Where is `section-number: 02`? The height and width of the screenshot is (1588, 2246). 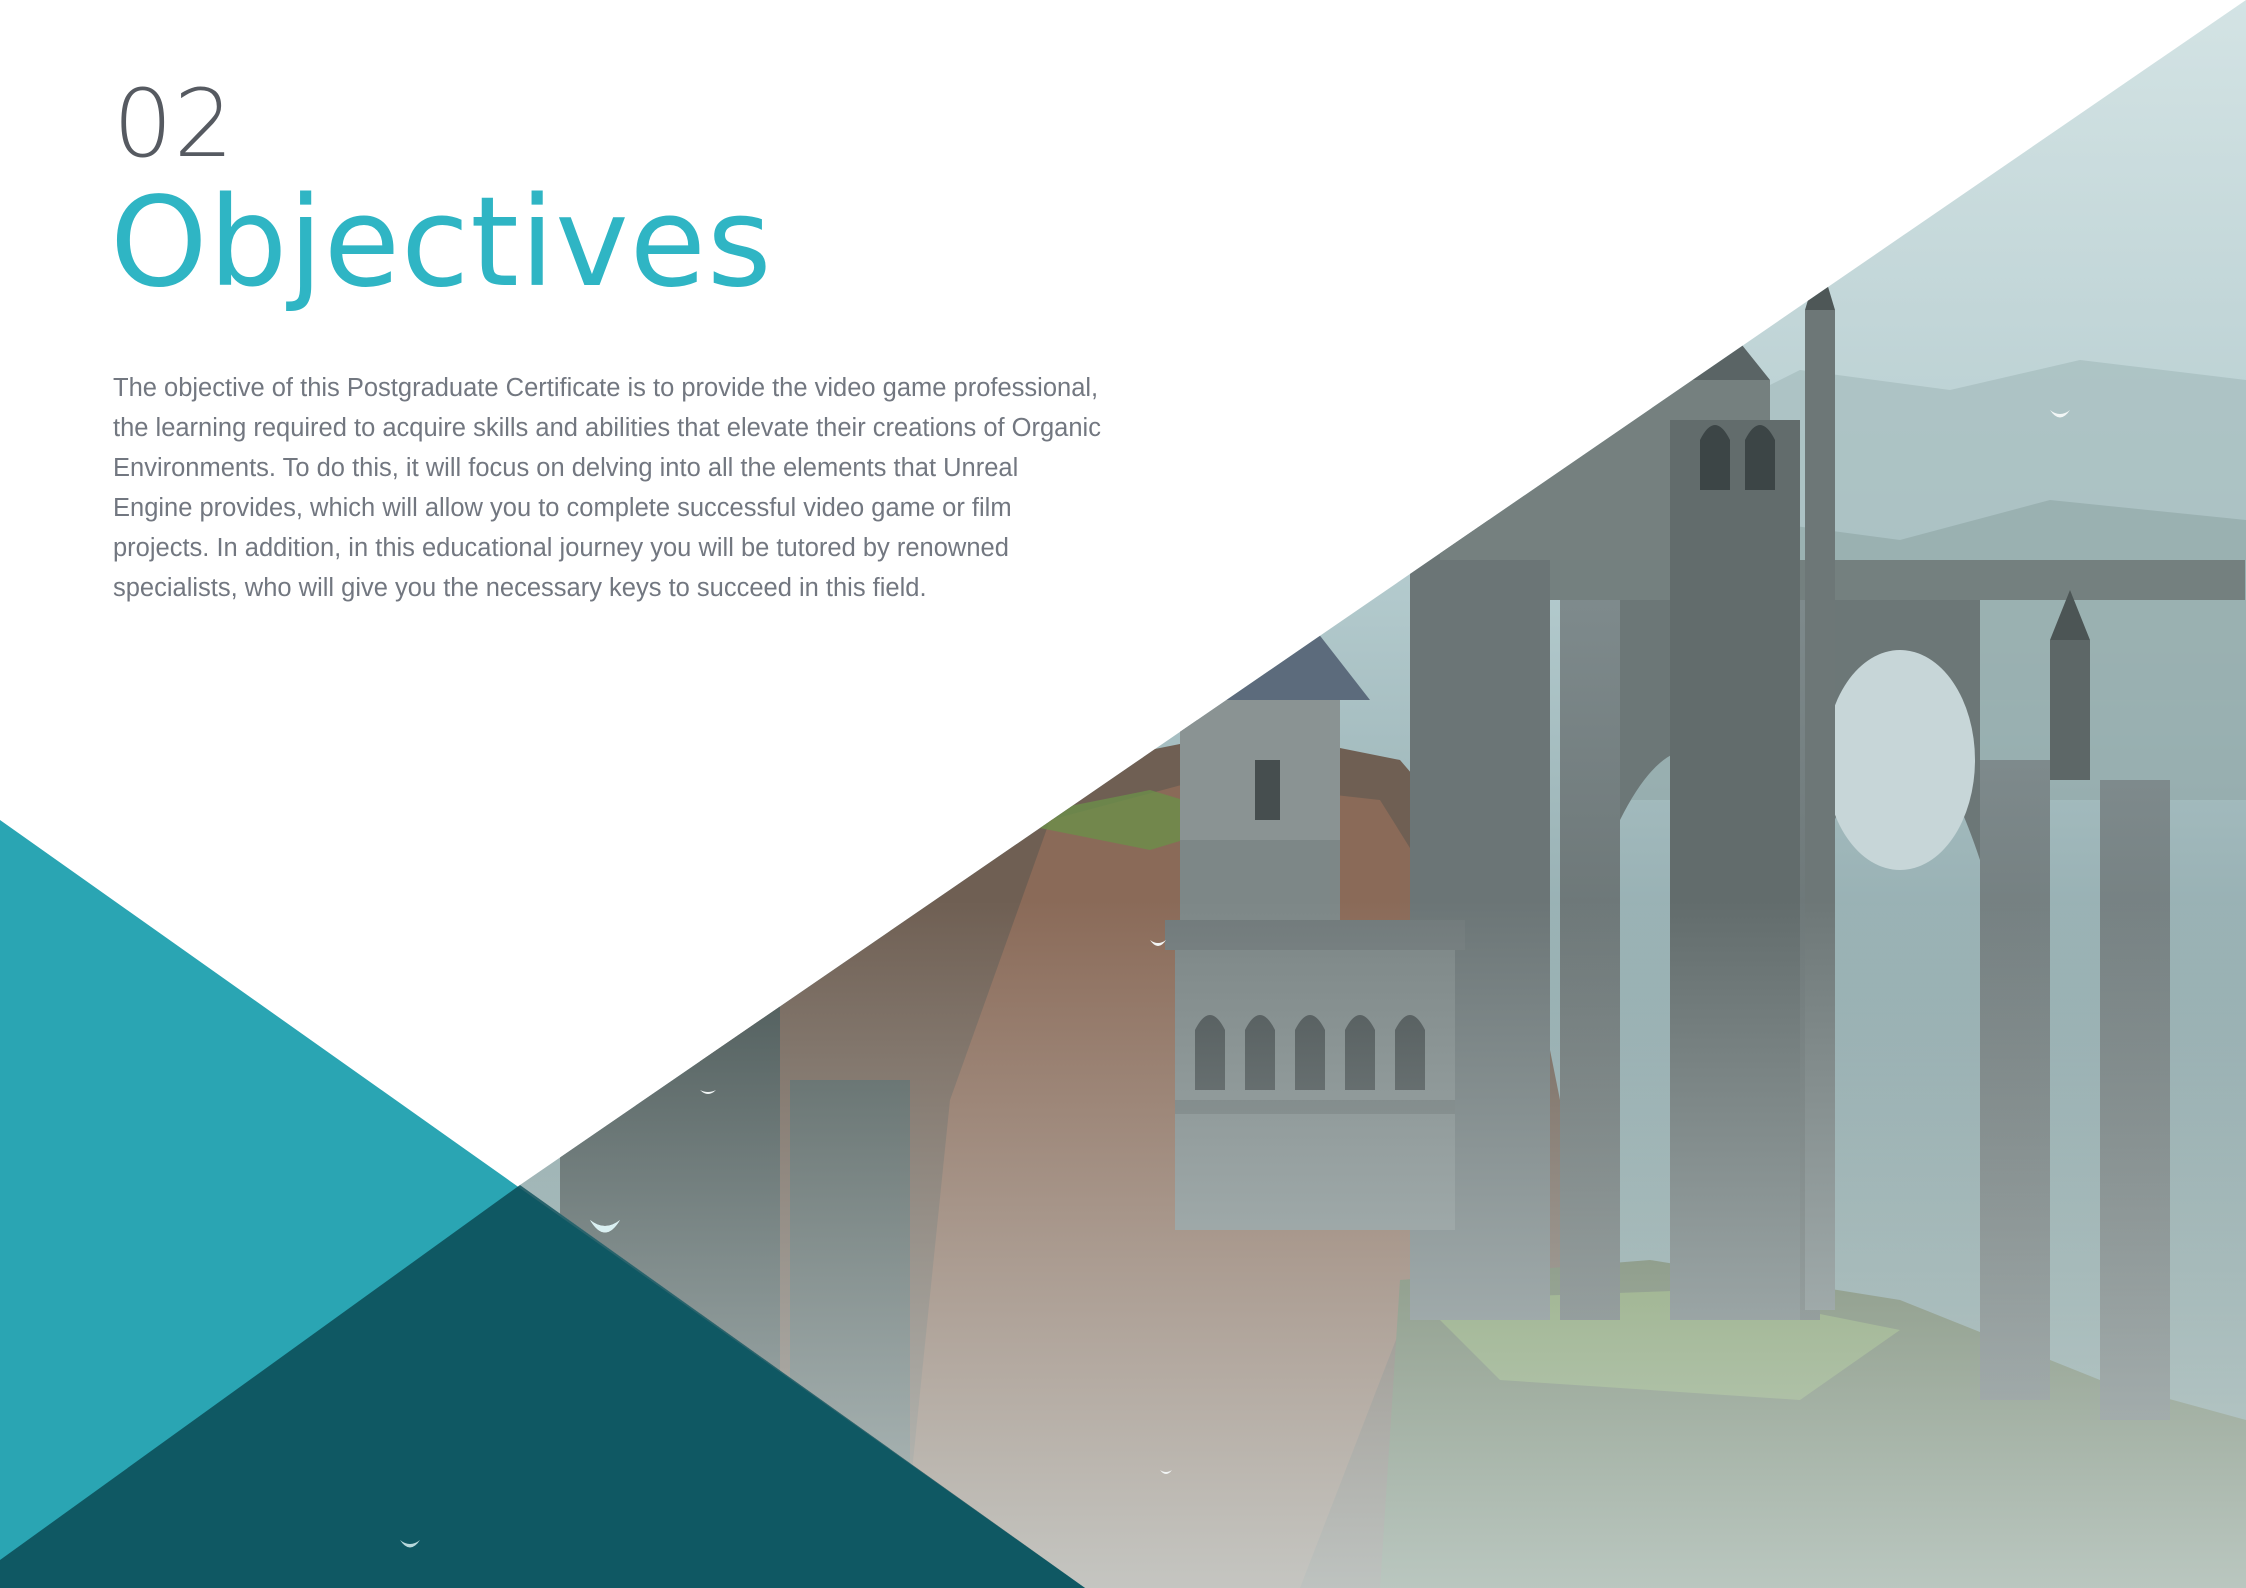 section-number: 02 is located at coordinates (174, 124).